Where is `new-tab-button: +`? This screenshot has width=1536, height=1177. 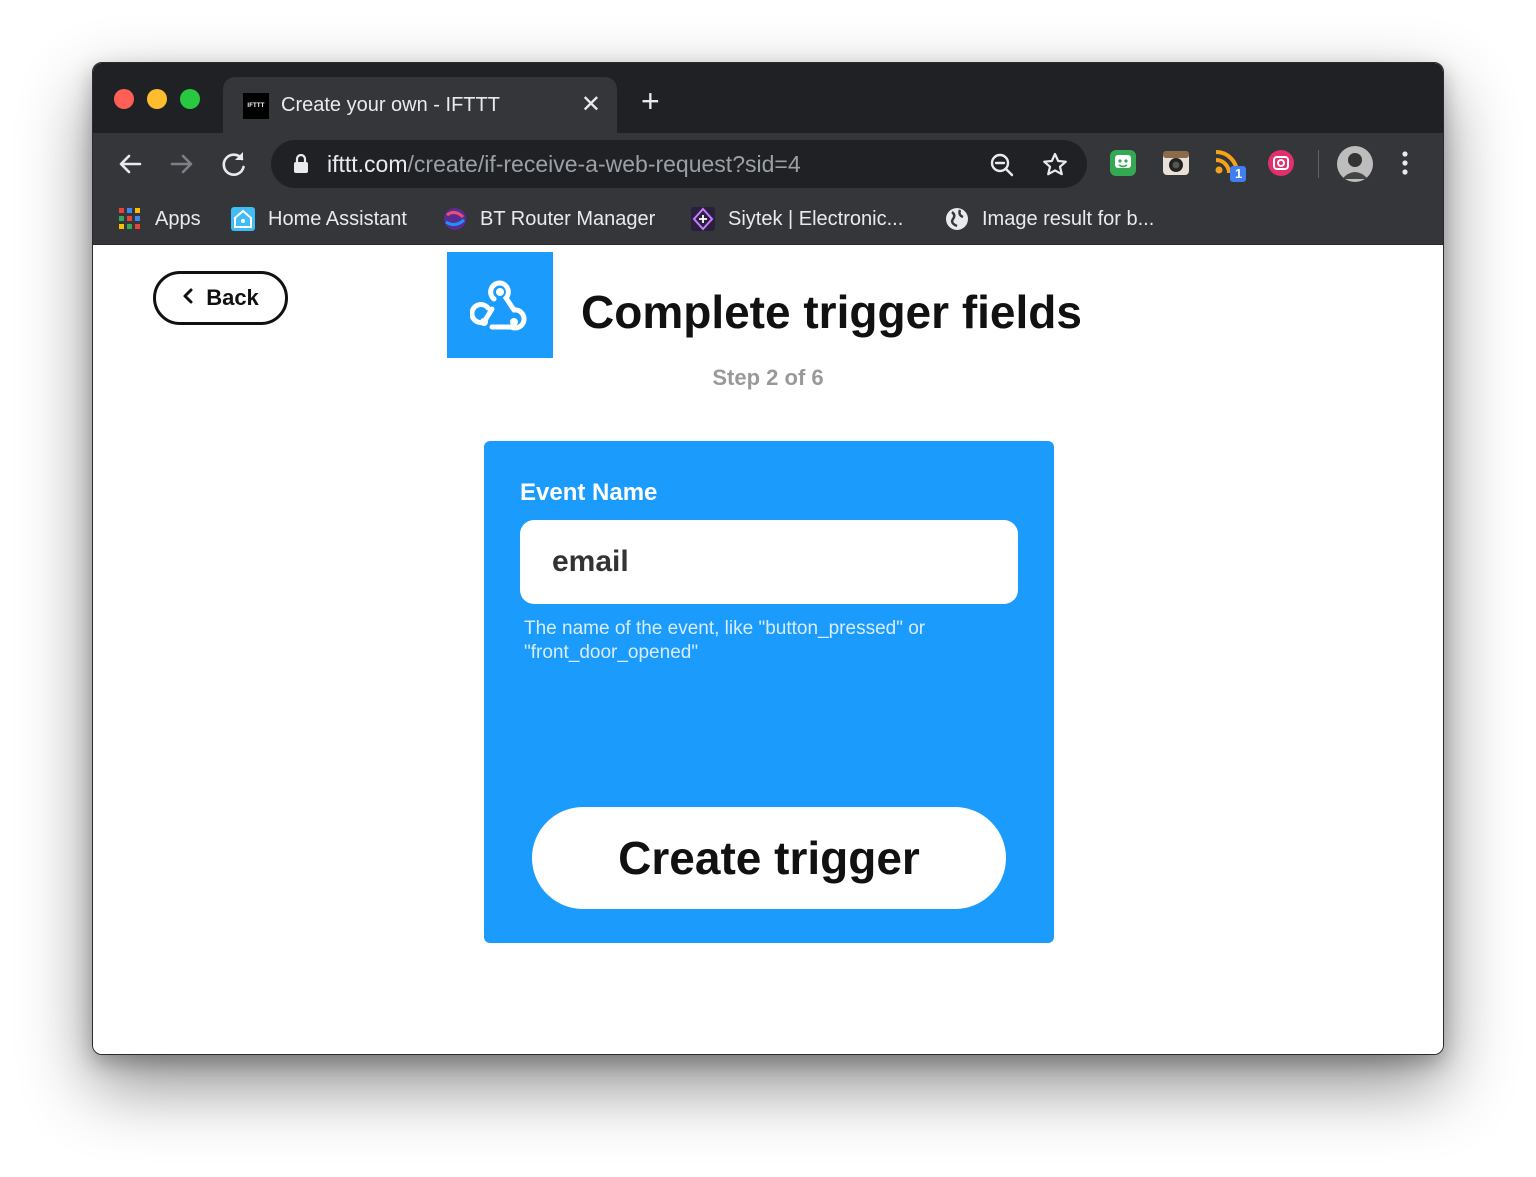 new-tab-button: + is located at coordinates (650, 101).